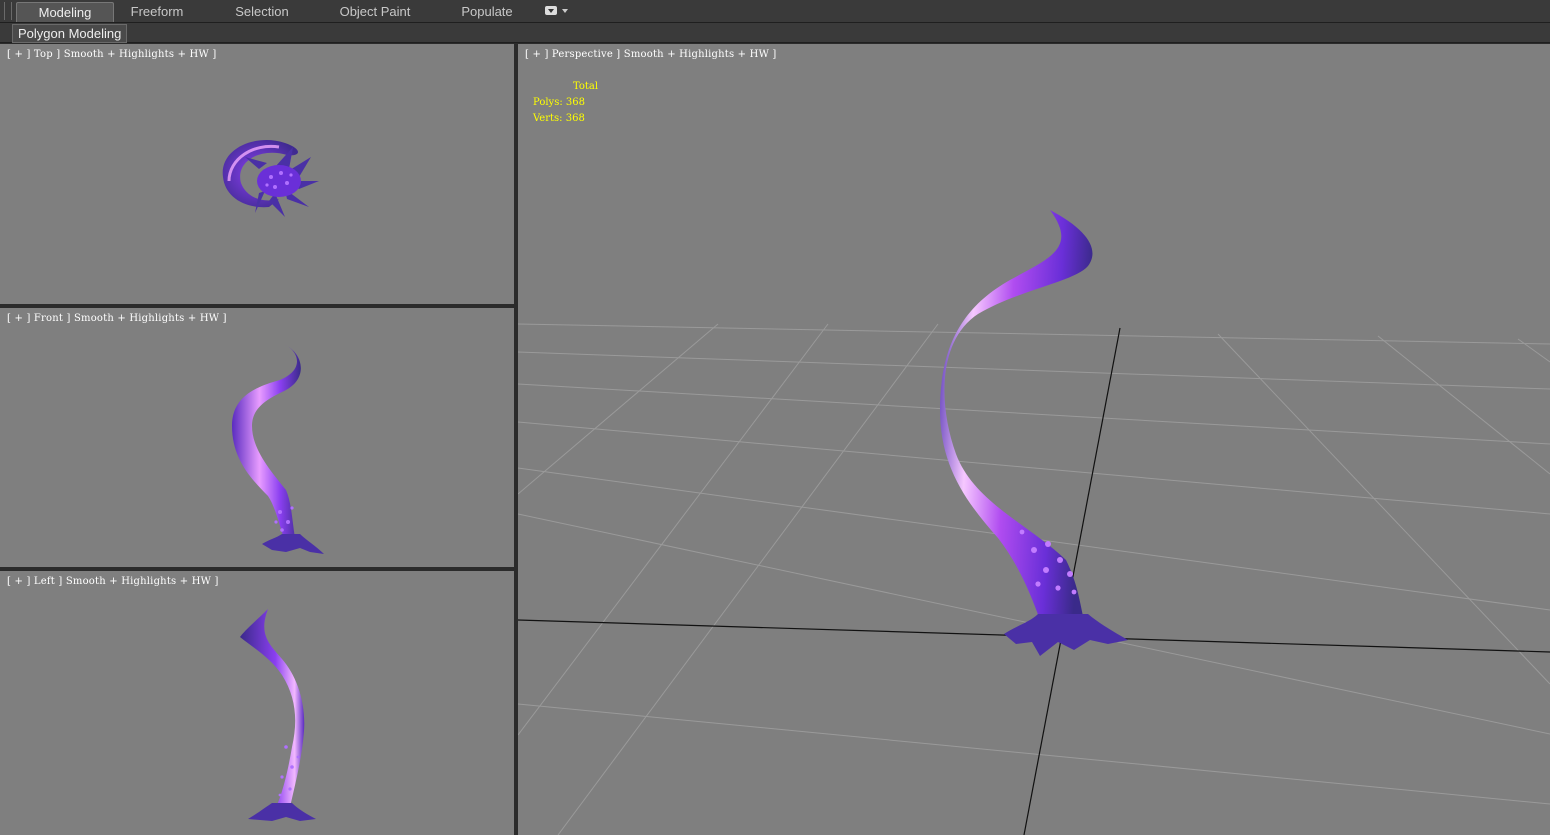 This screenshot has height=835, width=1550. What do you see at coordinates (375, 11) in the screenshot?
I see `tab-object-paint: Object Paint` at bounding box center [375, 11].